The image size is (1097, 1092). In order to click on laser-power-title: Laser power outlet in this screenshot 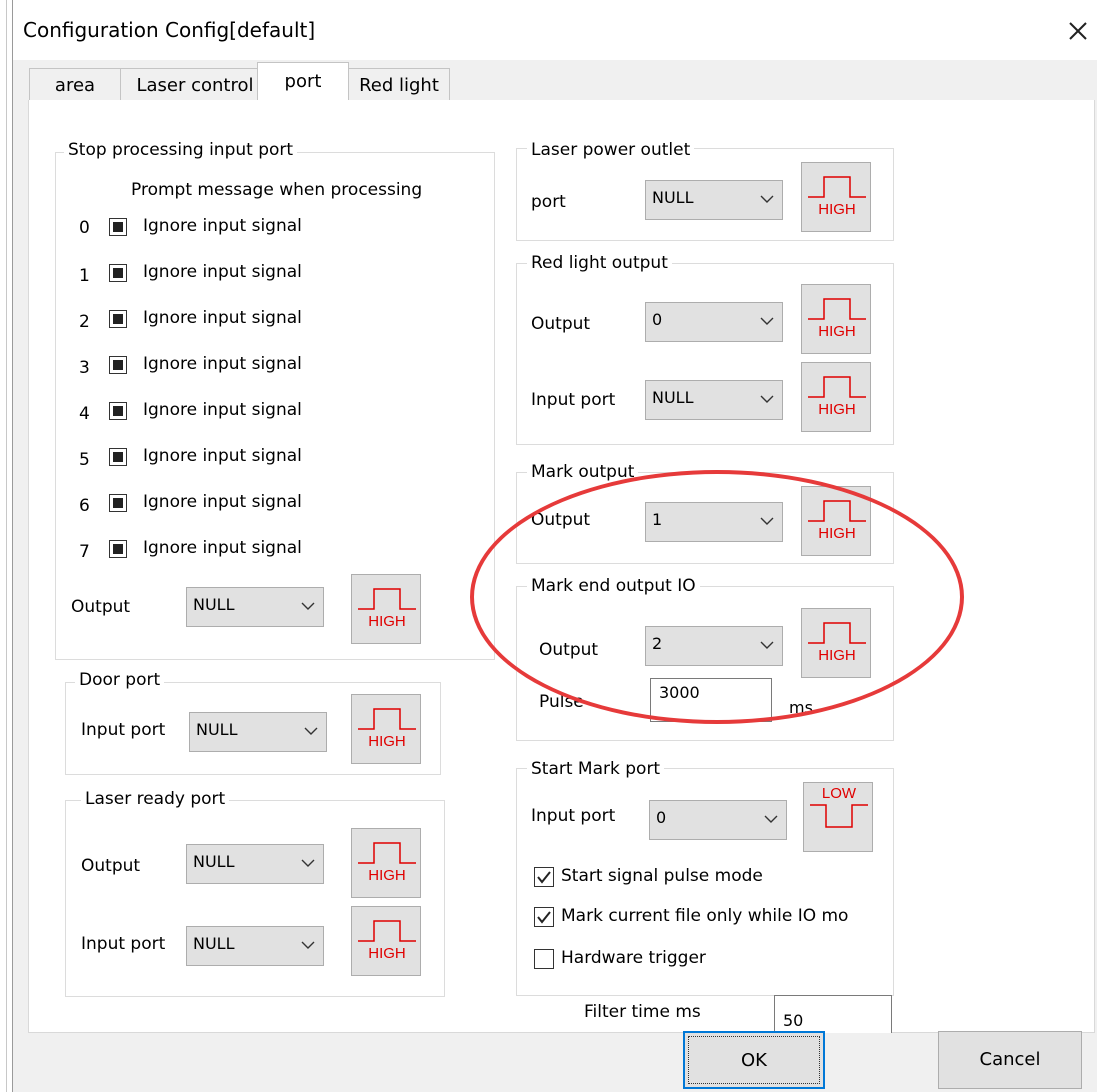, I will do `click(611, 150)`.